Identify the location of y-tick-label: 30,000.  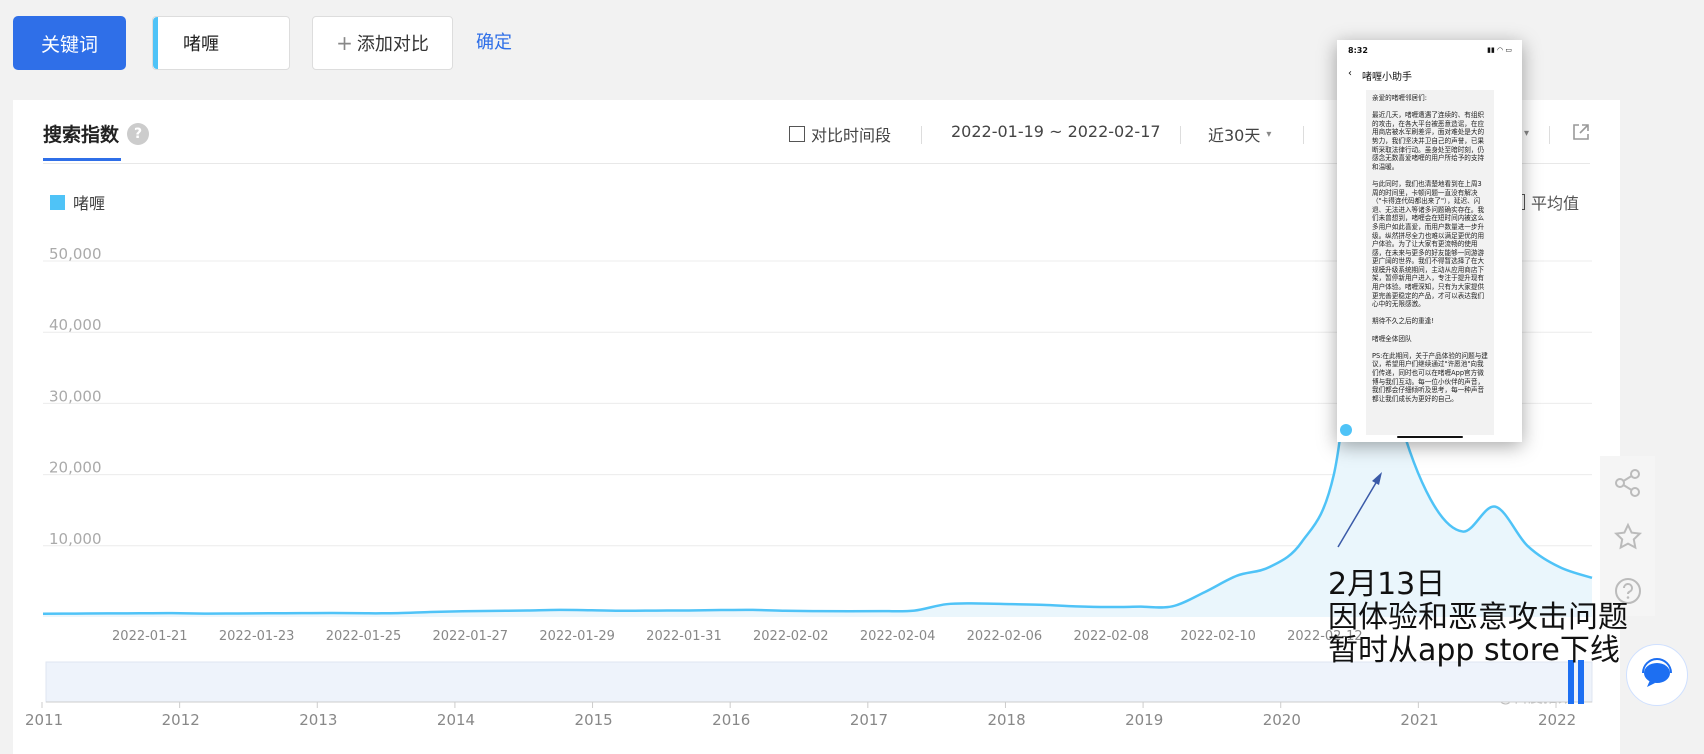
(75, 396).